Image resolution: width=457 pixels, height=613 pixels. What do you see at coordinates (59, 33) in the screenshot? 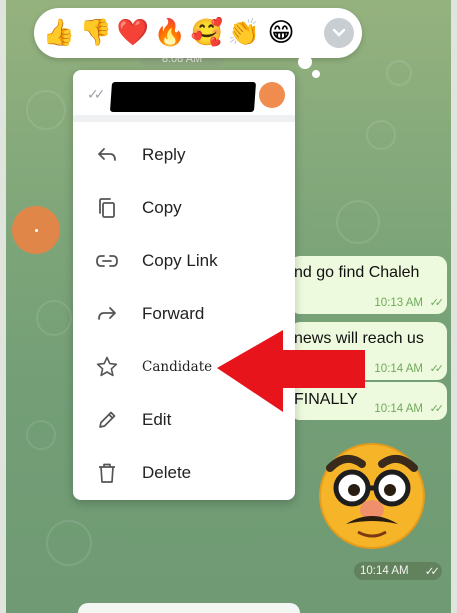
I see `reaction-thumbs-up: 👍` at bounding box center [59, 33].